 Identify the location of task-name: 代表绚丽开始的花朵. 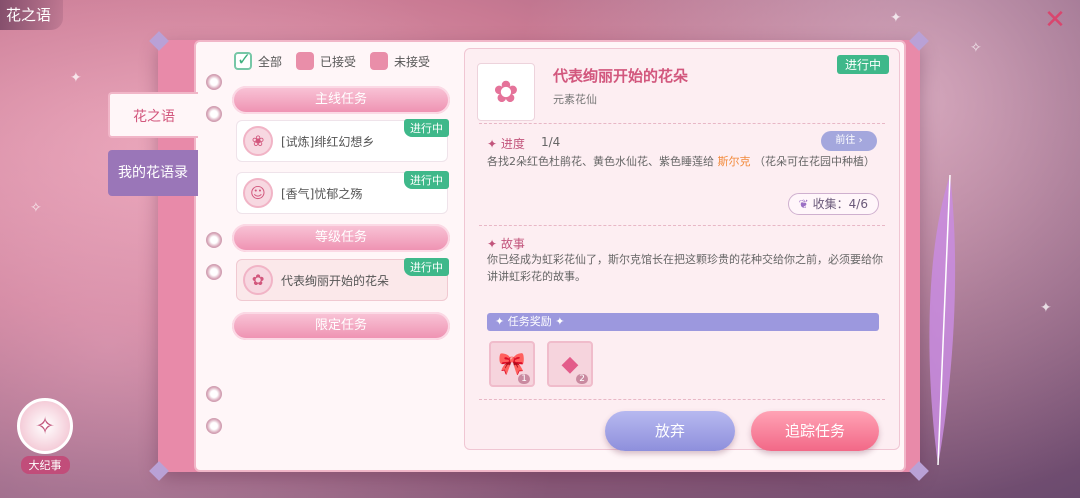
(335, 280).